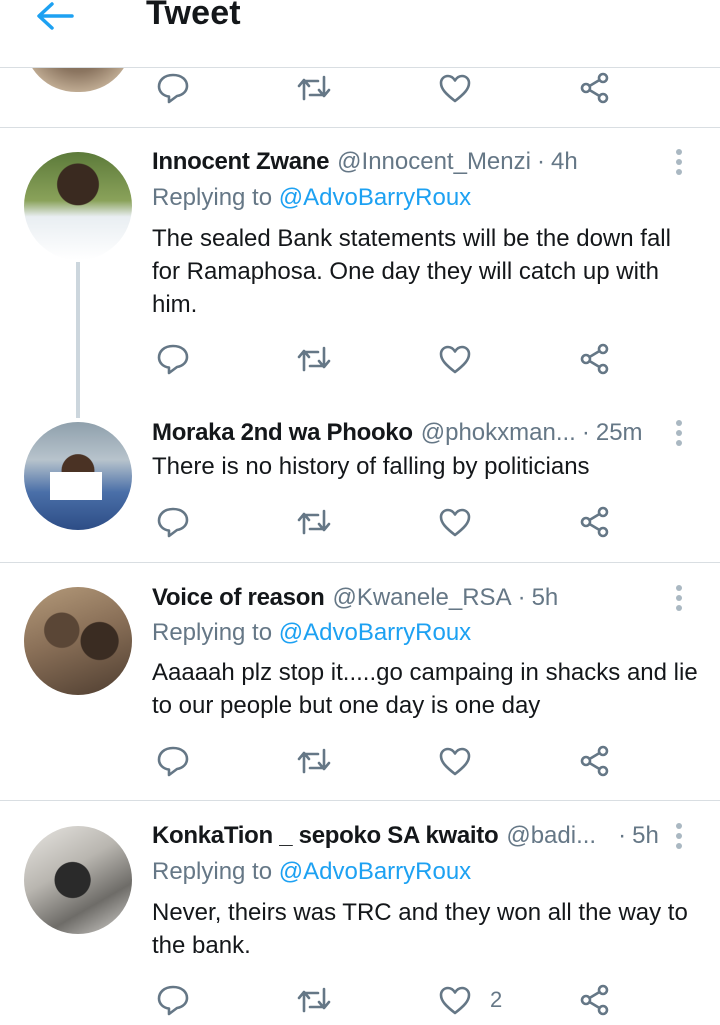 The image size is (720, 1025). What do you see at coordinates (240, 162) in the screenshot?
I see `display-name: Innocent Zwane` at bounding box center [240, 162].